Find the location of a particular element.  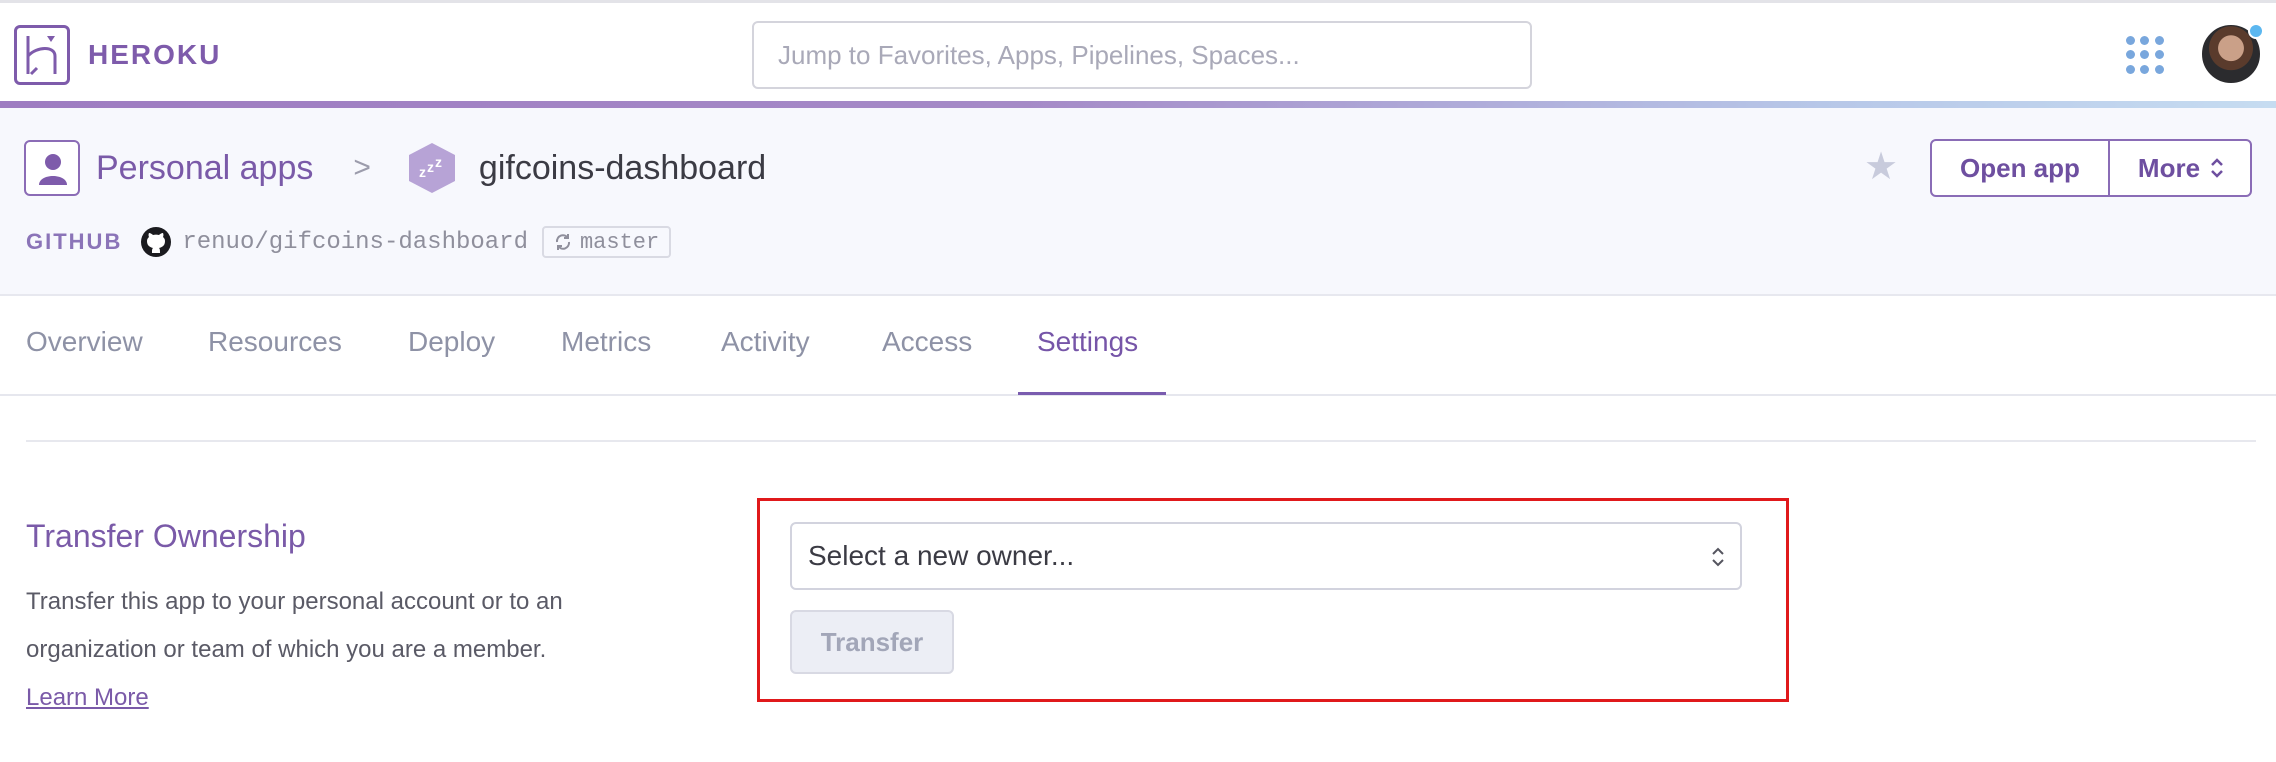

transfer-button: Transfer is located at coordinates (872, 642).